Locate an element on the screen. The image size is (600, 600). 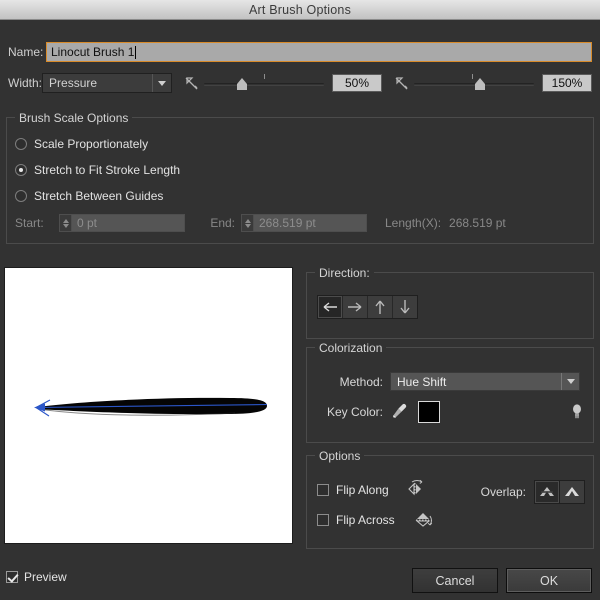
flip-along-label: Flip Along is located at coordinates (362, 490).